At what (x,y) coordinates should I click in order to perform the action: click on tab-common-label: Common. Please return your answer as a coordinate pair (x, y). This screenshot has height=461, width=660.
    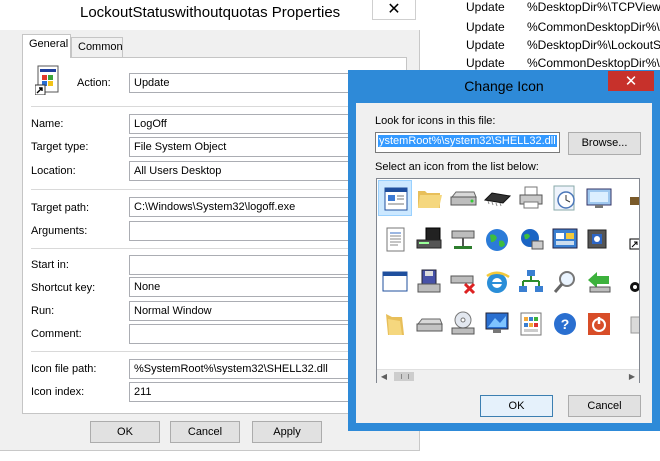
    Looking at the image, I should click on (100, 47).